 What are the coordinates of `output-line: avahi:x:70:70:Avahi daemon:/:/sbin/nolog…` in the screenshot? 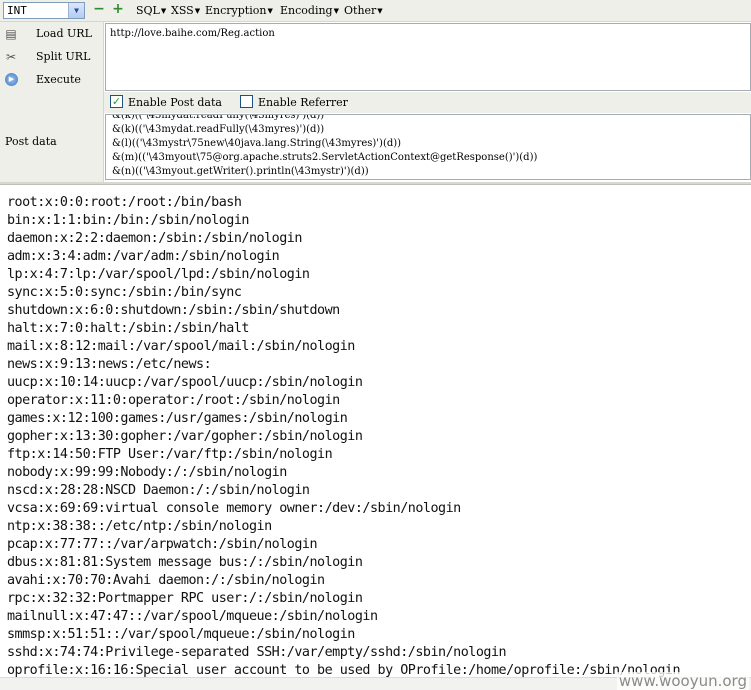 It's located at (166, 580).